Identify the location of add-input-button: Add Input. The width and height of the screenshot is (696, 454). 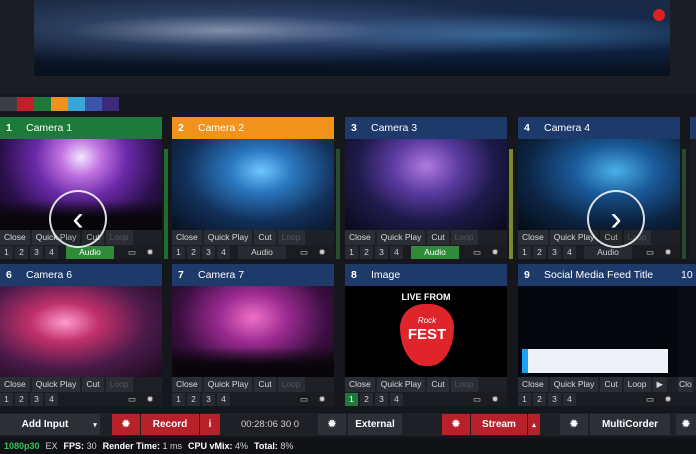
(45, 424).